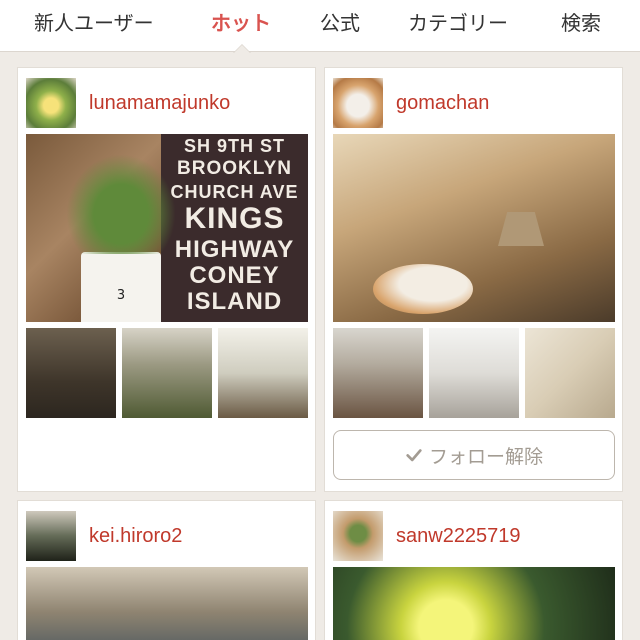  Describe the element at coordinates (458, 536) in the screenshot. I see `username-link: sanw2225719` at that location.